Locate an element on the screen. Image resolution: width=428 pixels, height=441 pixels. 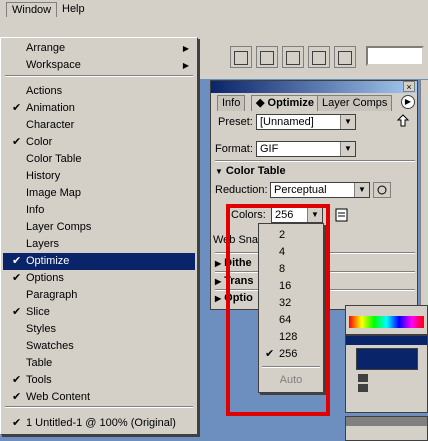
menu-item-slice: ✔ Slice is located at coordinates (99, 312).